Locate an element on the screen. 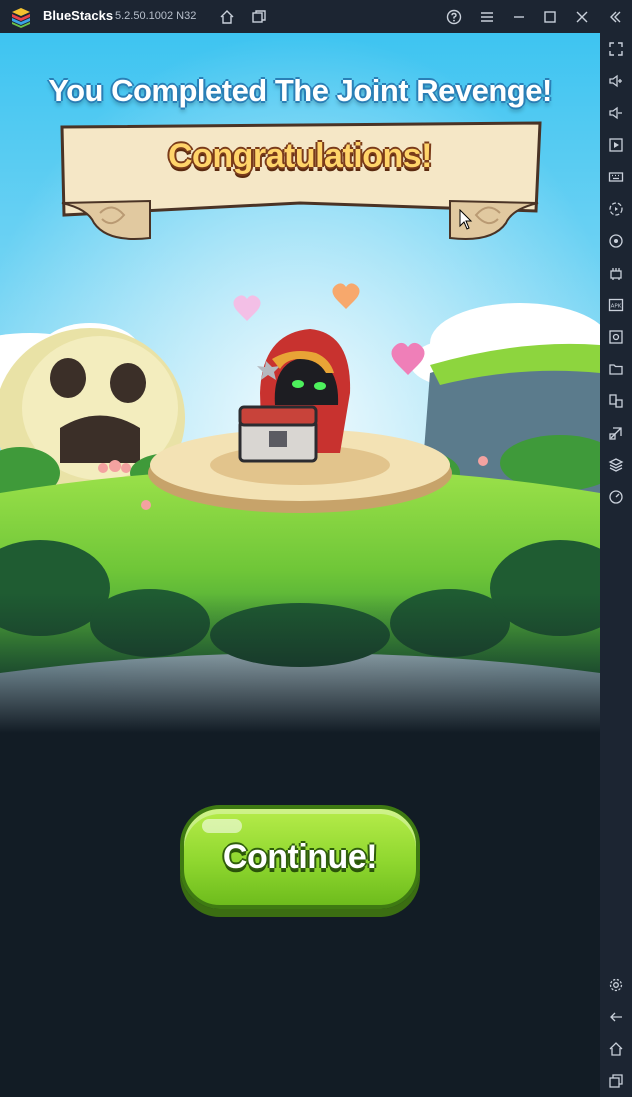 Image resolution: width=632 pixels, height=1097 pixels. svg-text: APK is located at coordinates (616, 307).